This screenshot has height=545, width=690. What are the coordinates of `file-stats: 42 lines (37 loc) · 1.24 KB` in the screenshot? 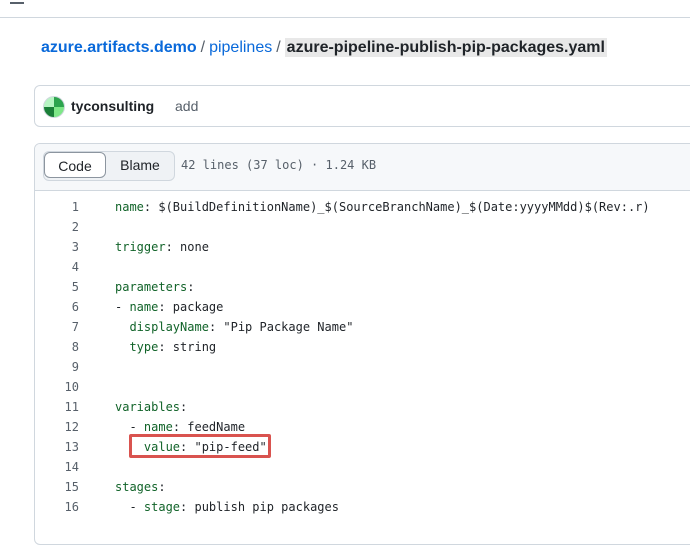 It's located at (279, 165).